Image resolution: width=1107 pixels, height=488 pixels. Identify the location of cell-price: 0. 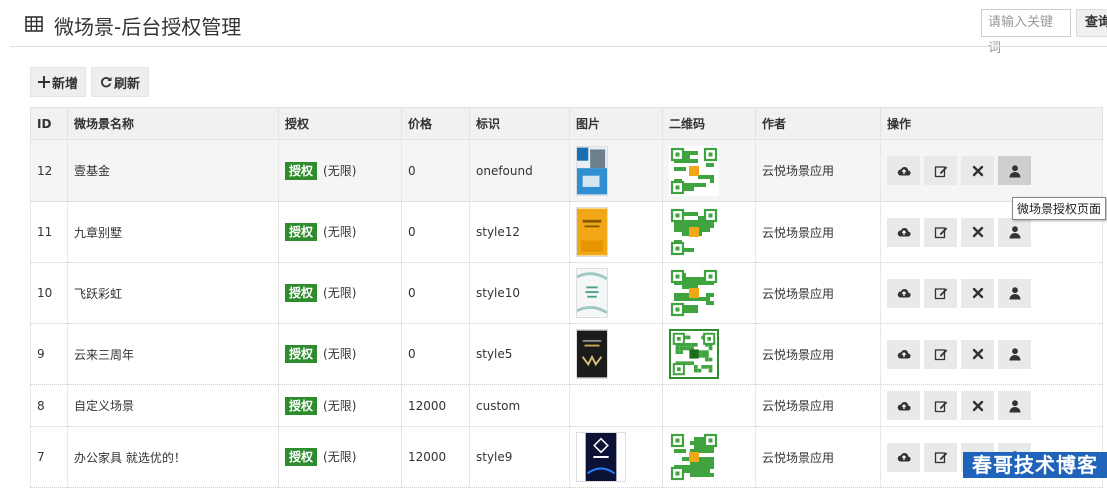
(435, 354).